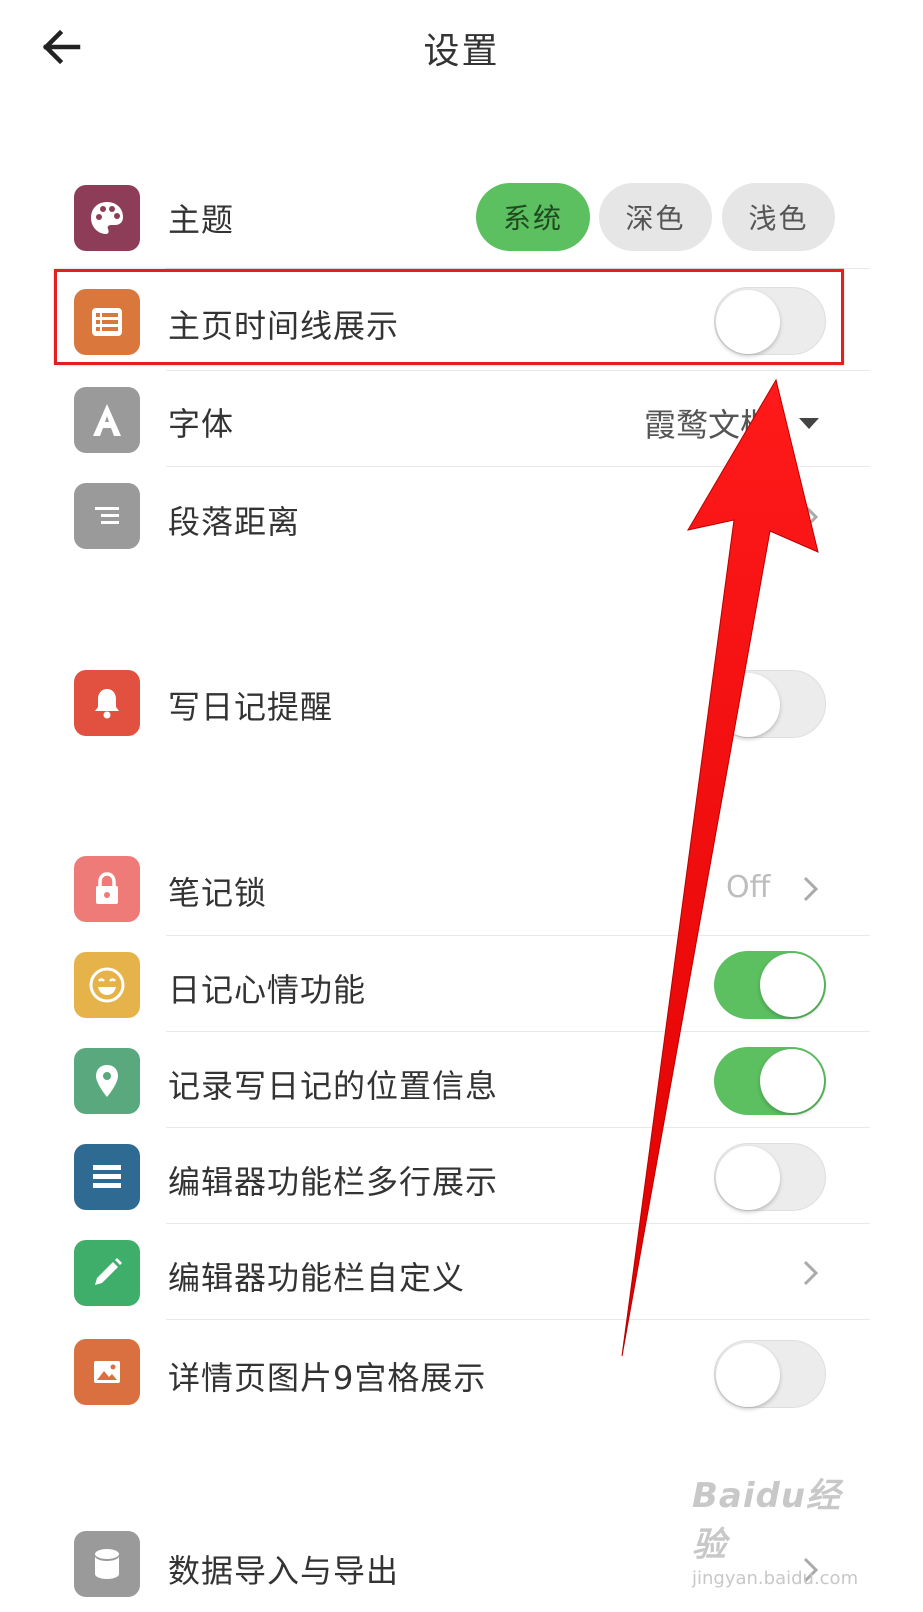  What do you see at coordinates (748, 887) in the screenshot?
I see `lock-value: Off` at bounding box center [748, 887].